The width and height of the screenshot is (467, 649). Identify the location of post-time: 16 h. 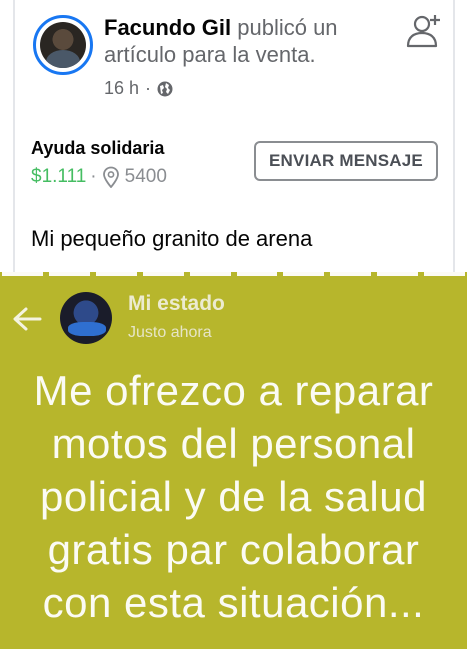
(121, 88).